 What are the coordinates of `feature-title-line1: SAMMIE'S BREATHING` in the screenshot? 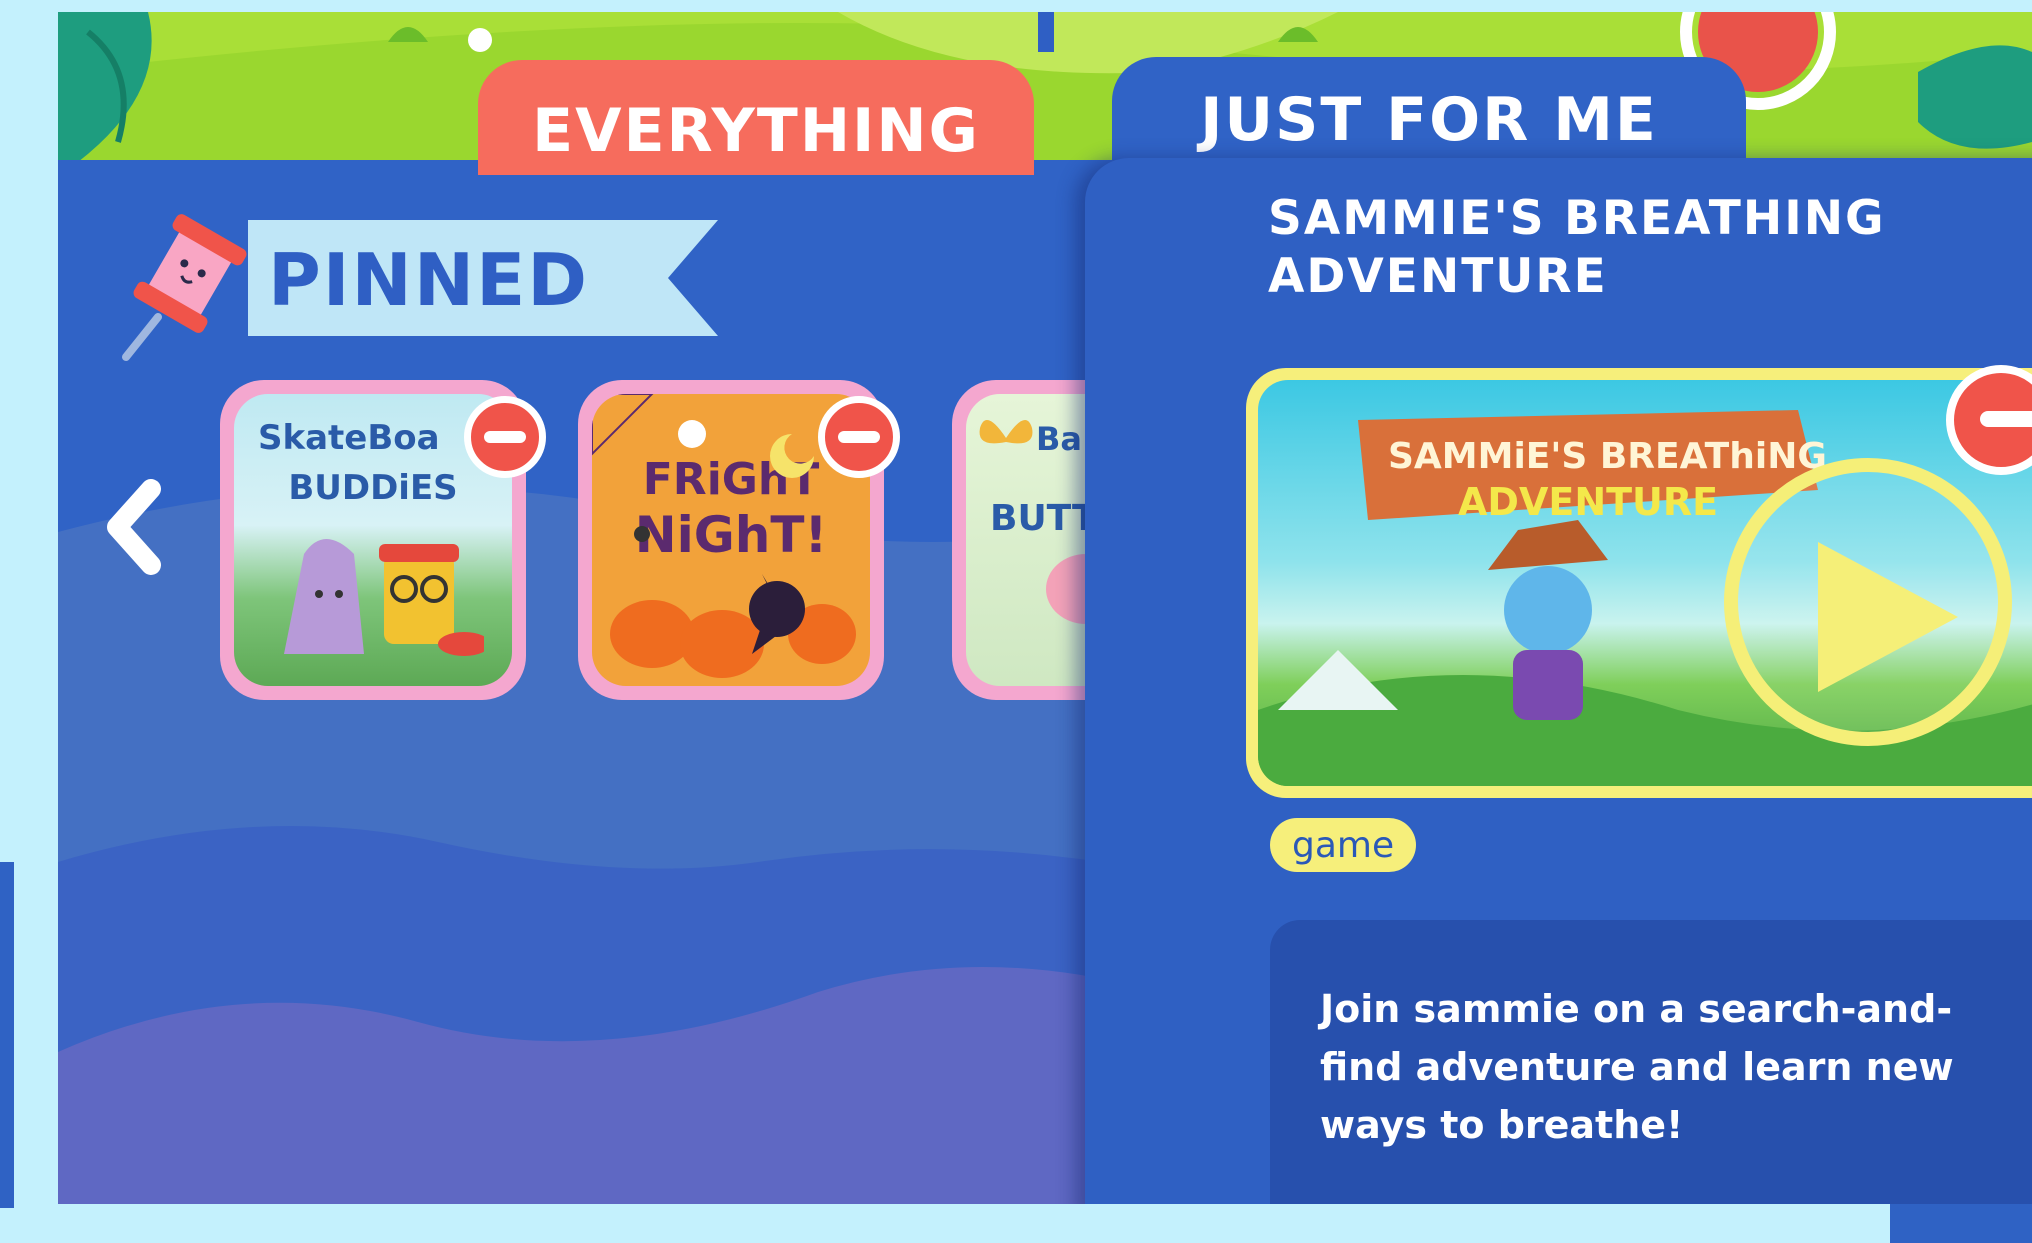 It's located at (1577, 218).